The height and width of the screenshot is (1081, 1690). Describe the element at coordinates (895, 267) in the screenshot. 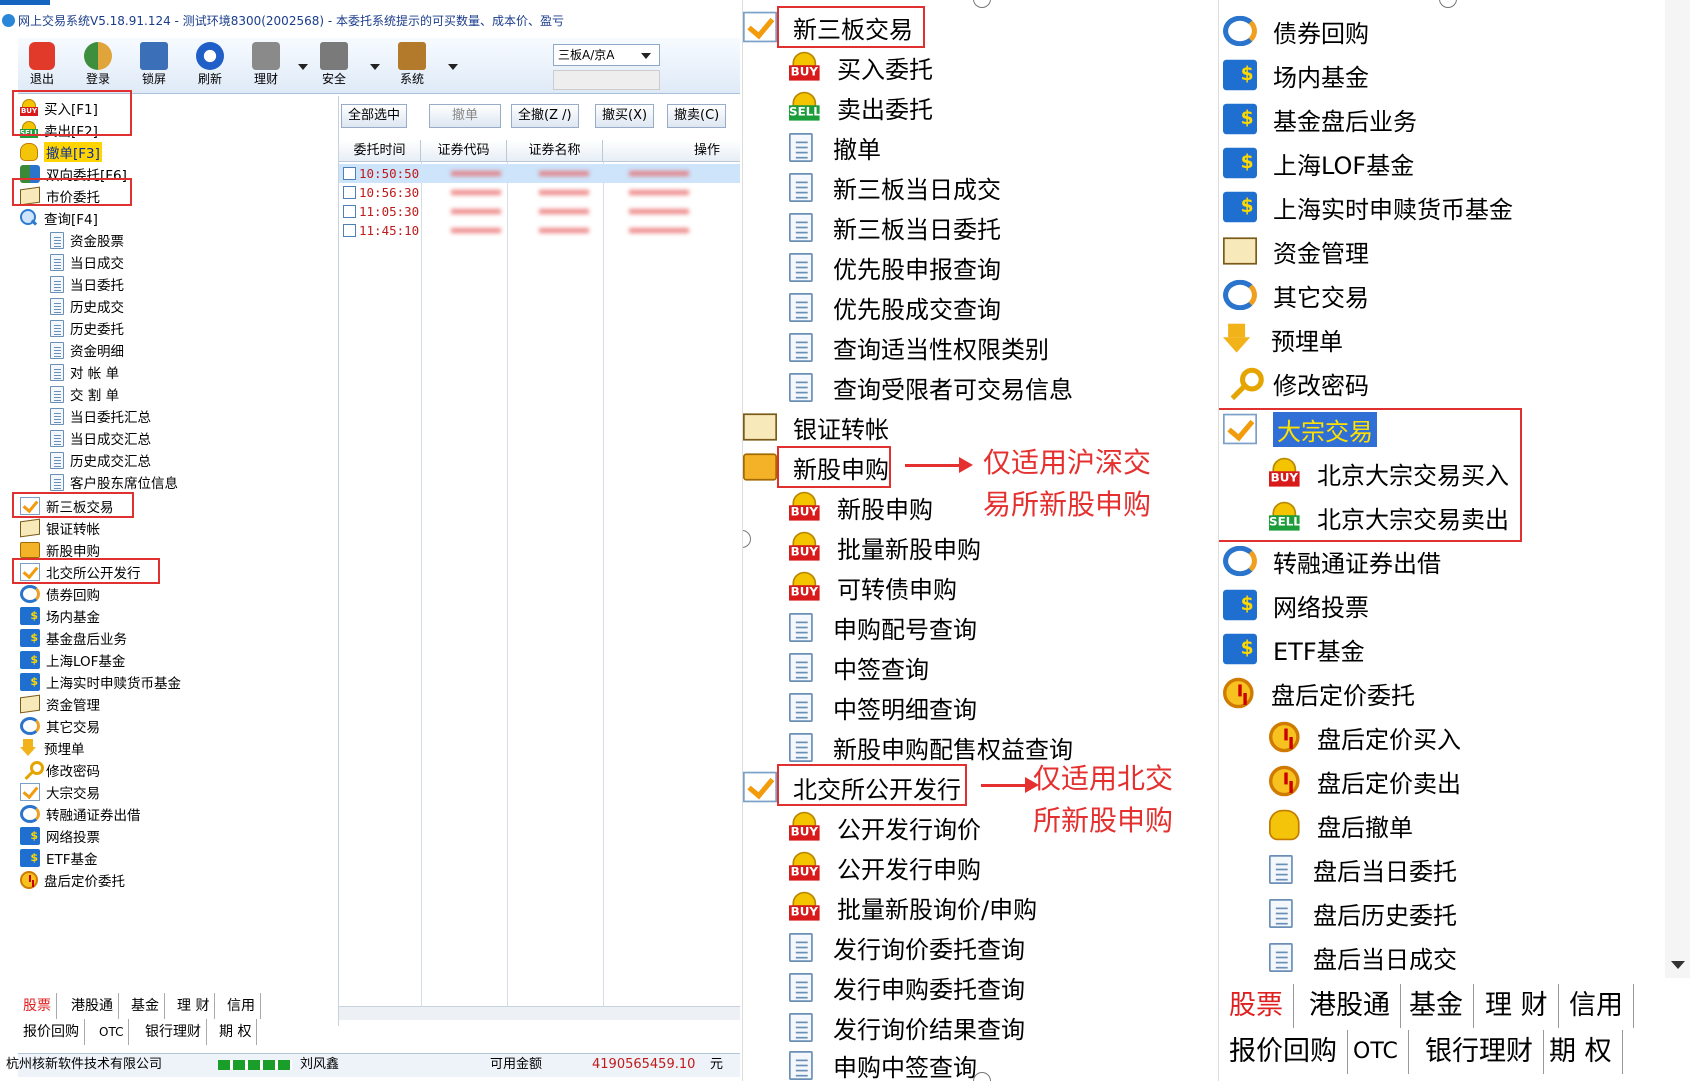

I see `tree-item-preferred-declare-query: 优先股申报查询` at that location.